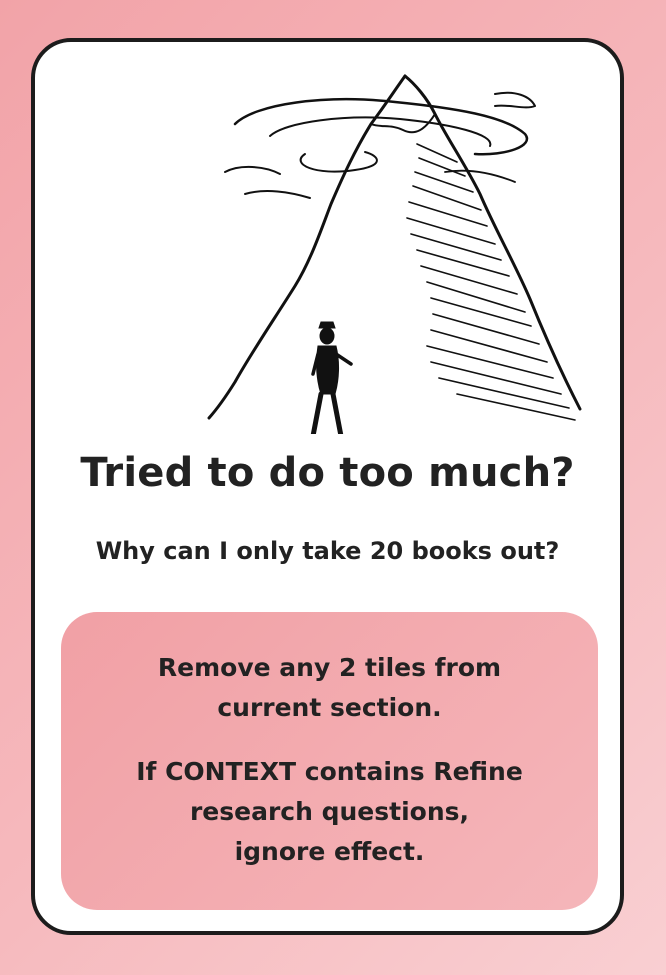 The width and height of the screenshot is (666, 975). I want to click on card-subtitle: Why can I only take 20 books out?, so click(327, 551).